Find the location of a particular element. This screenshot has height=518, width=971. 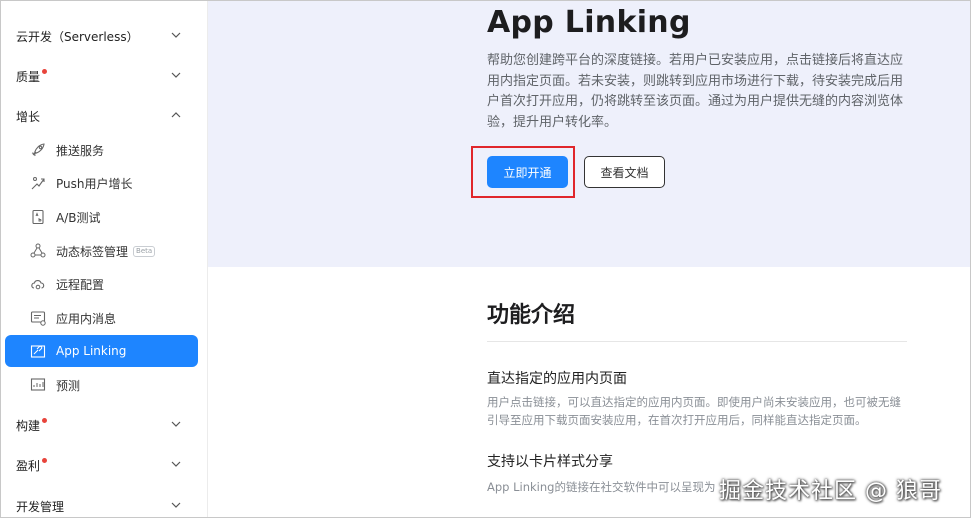

watermark: 掘金技术社区 @ 狼哥 is located at coordinates (830, 491).